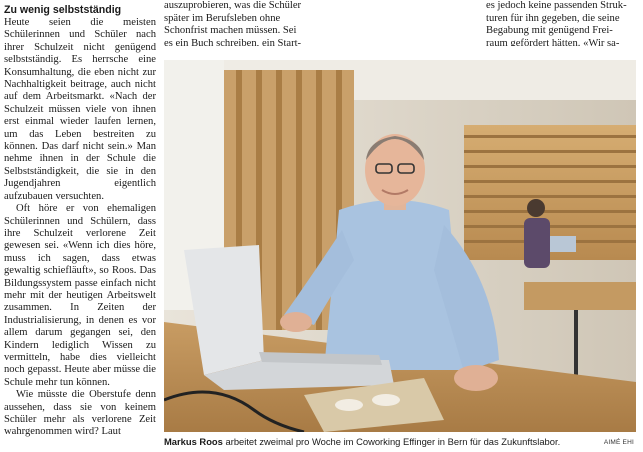  Describe the element at coordinates (233, 5) in the screenshot. I see `text-line: auszuprobieren, was die Schüler` at that location.